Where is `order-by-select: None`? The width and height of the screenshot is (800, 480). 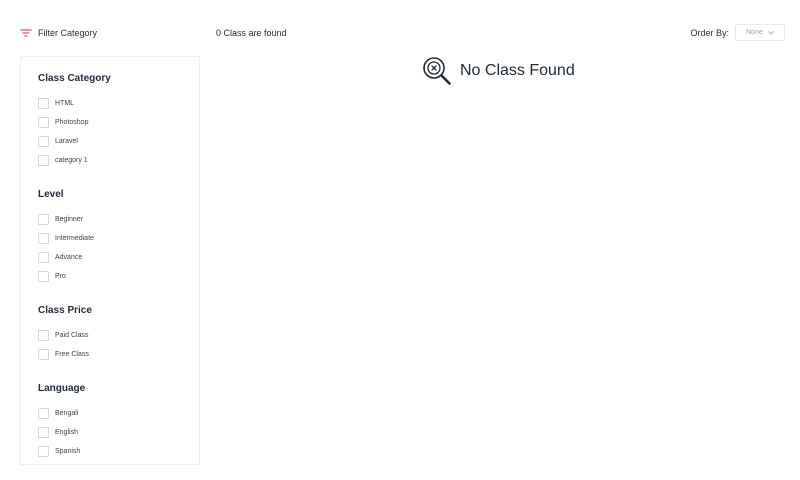 order-by-select: None is located at coordinates (760, 32).